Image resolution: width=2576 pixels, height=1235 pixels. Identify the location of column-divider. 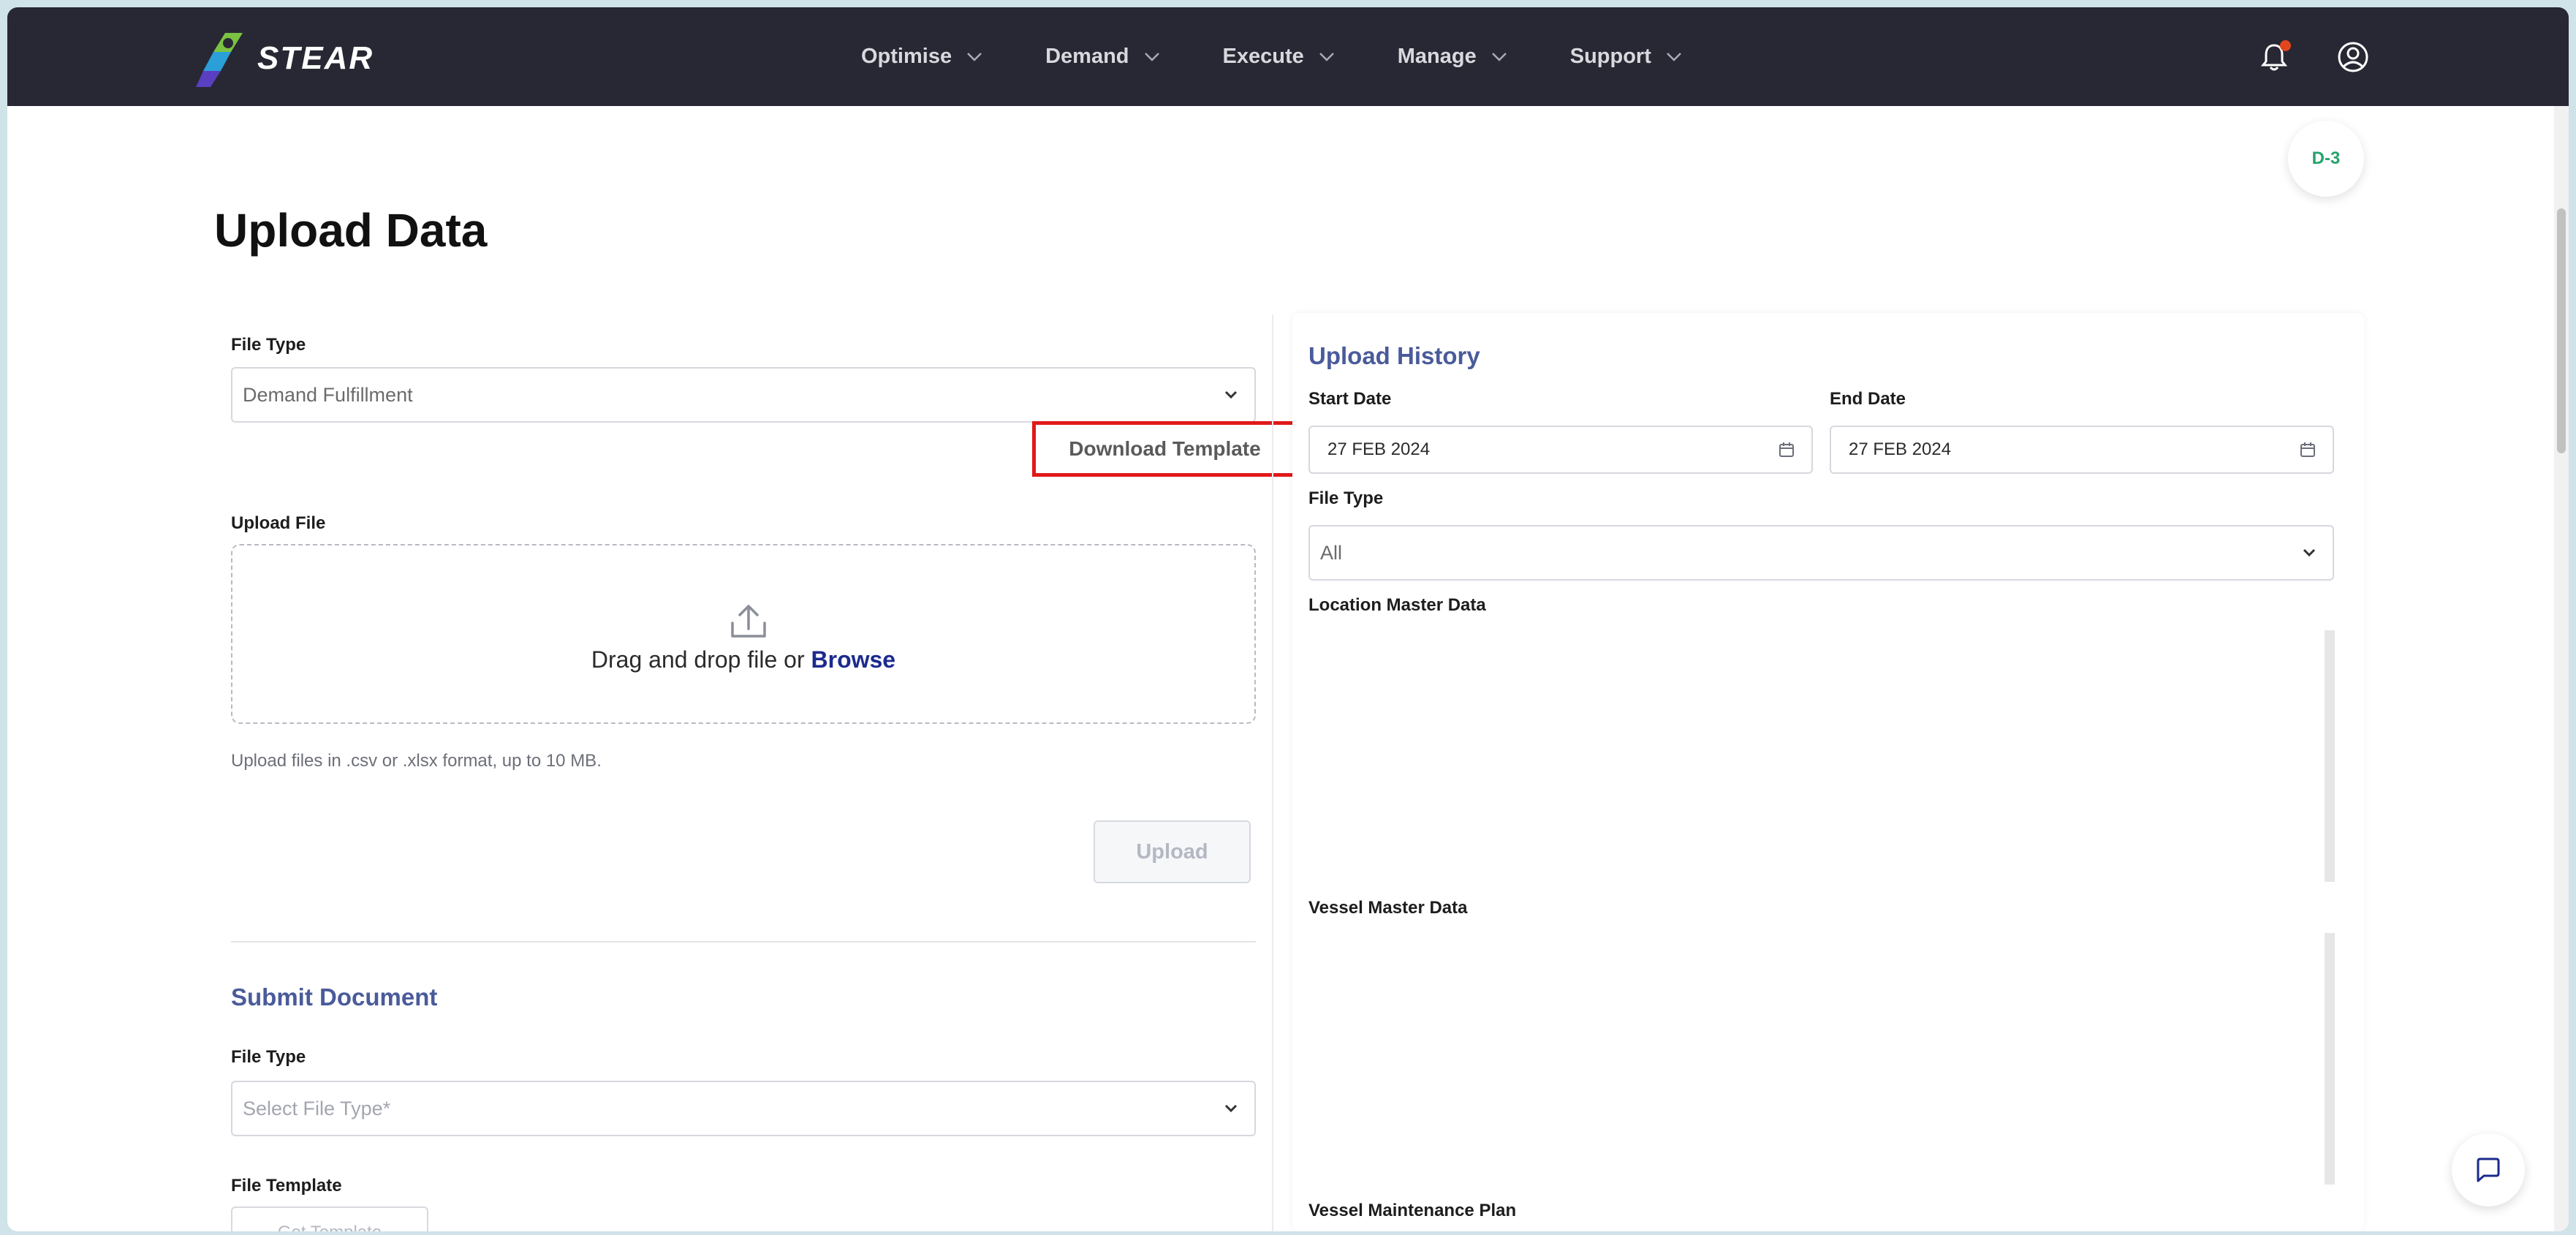
(1272, 772).